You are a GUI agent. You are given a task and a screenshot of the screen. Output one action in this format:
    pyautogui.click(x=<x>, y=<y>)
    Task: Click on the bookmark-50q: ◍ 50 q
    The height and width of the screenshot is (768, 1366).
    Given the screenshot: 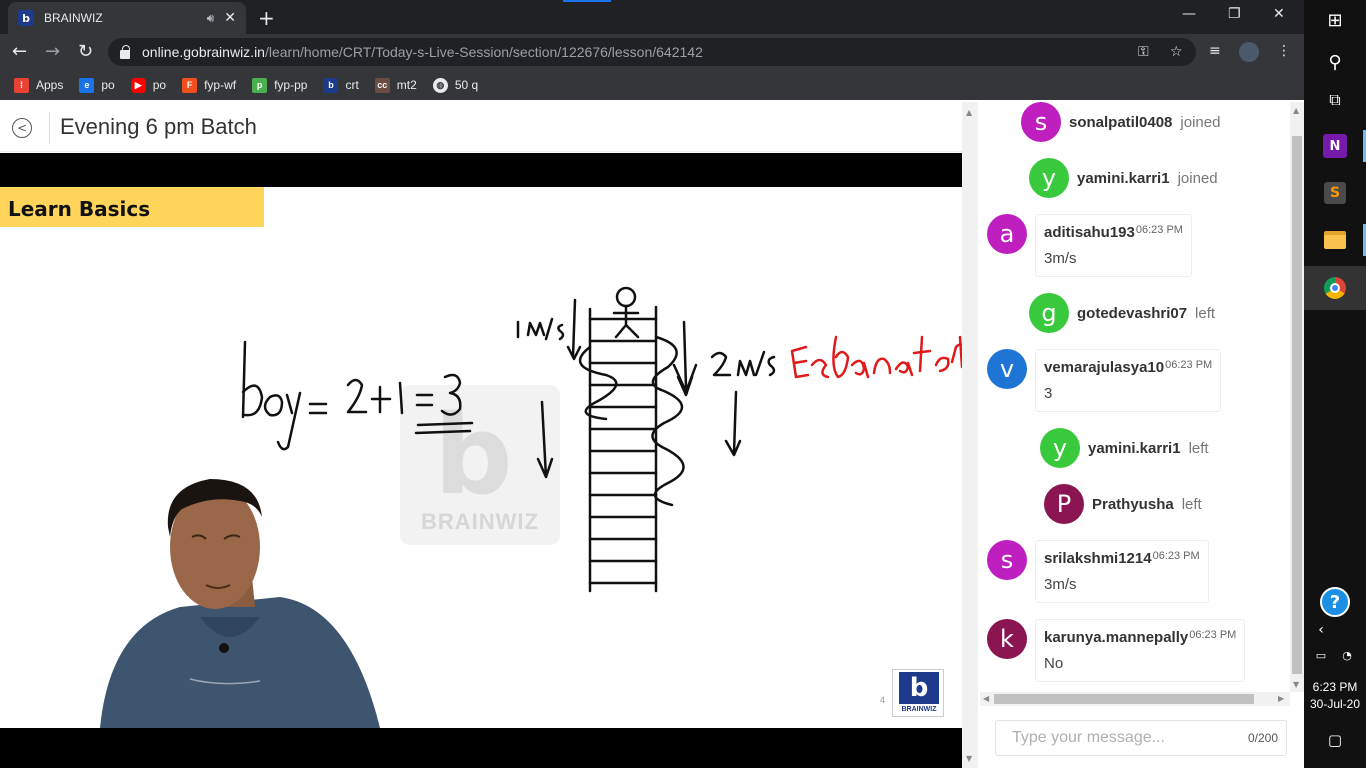 What is the action you would take?
    pyautogui.click(x=455, y=85)
    